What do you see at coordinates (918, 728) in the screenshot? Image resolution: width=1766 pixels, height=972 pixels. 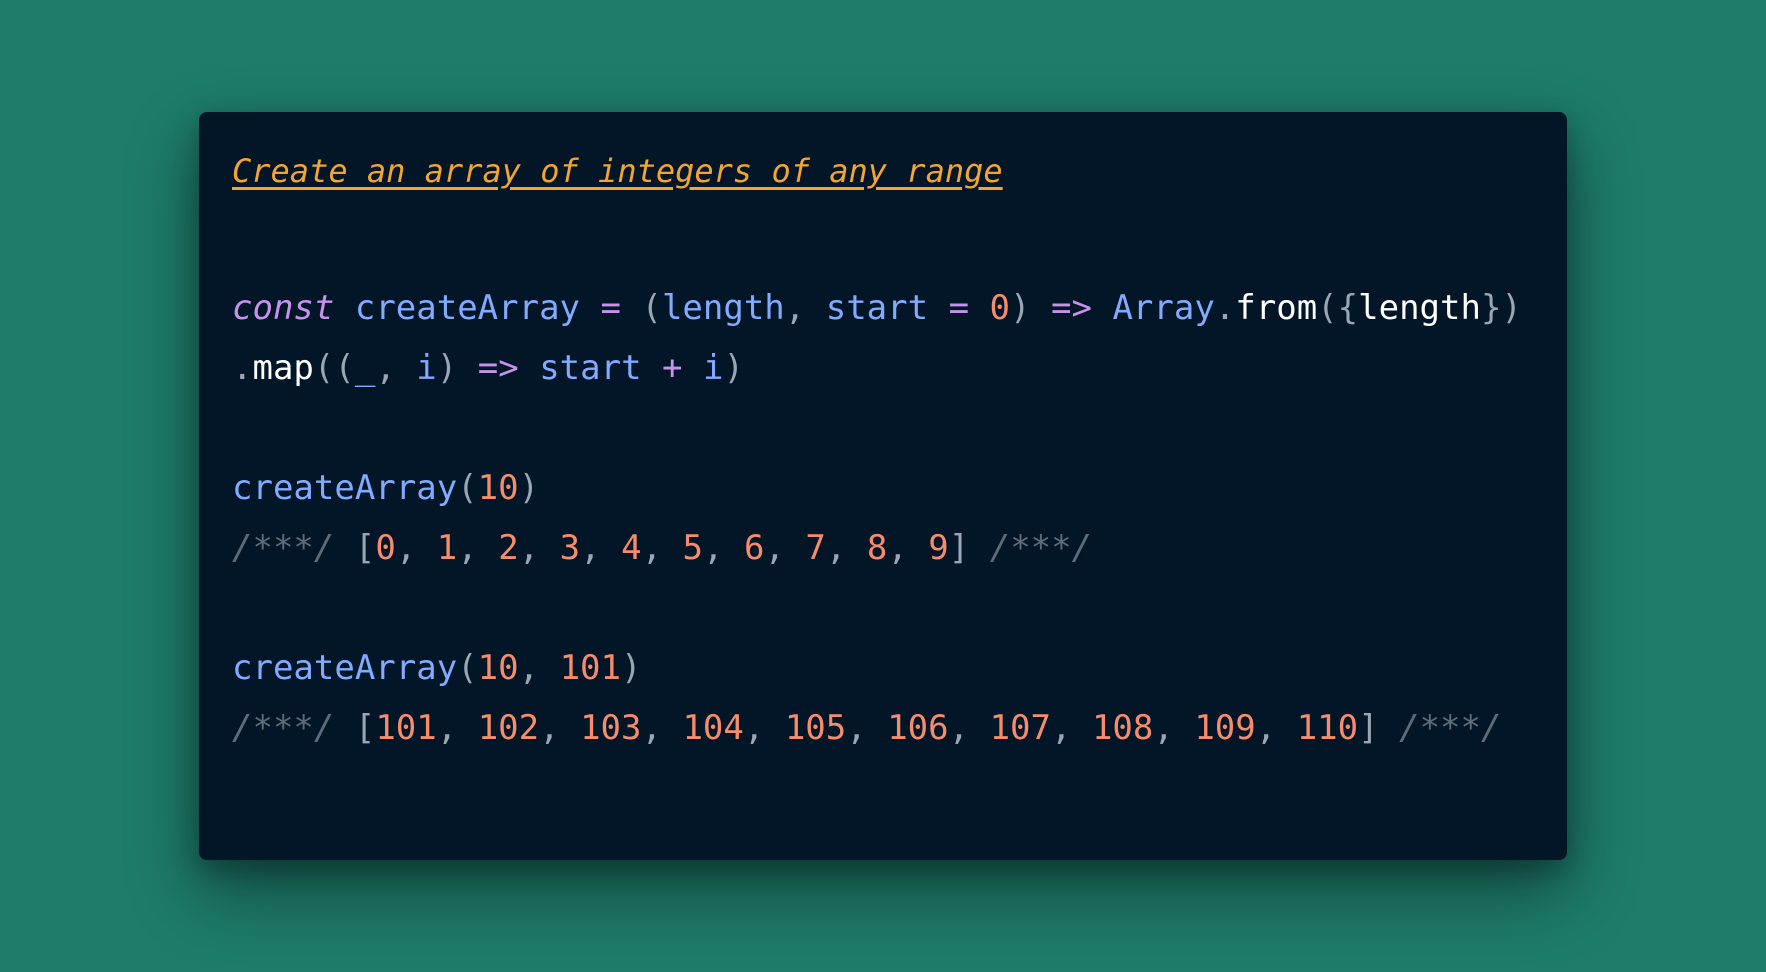 I see `code-token-number: 106` at bounding box center [918, 728].